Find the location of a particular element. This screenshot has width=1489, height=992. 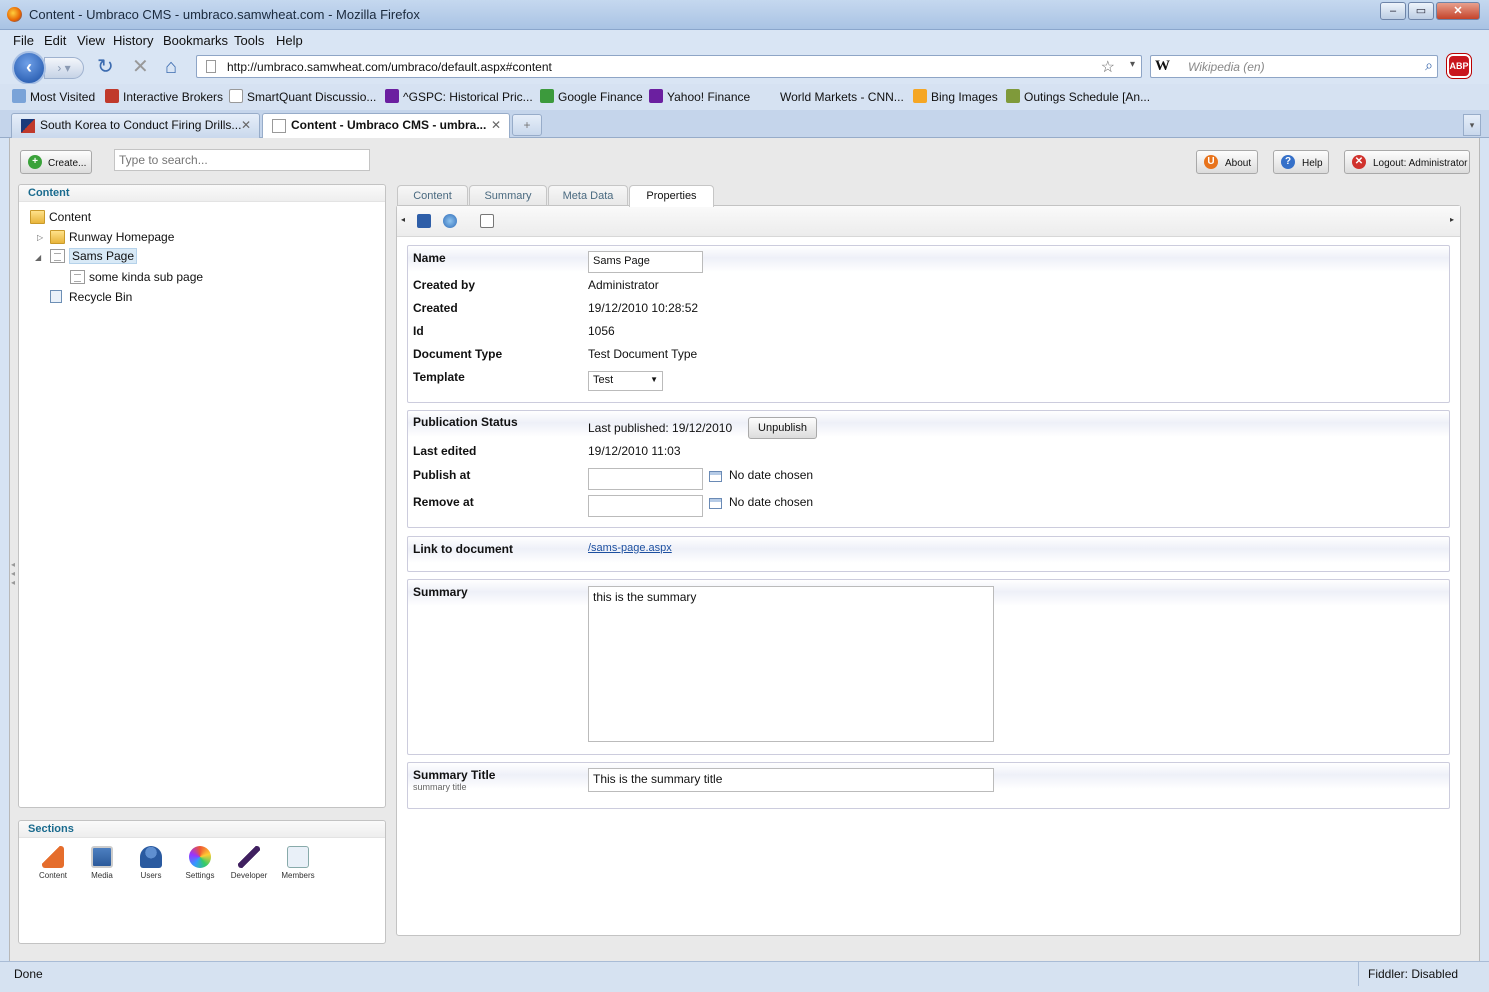

wikipedia-icon: W is located at coordinates (1162, 66).